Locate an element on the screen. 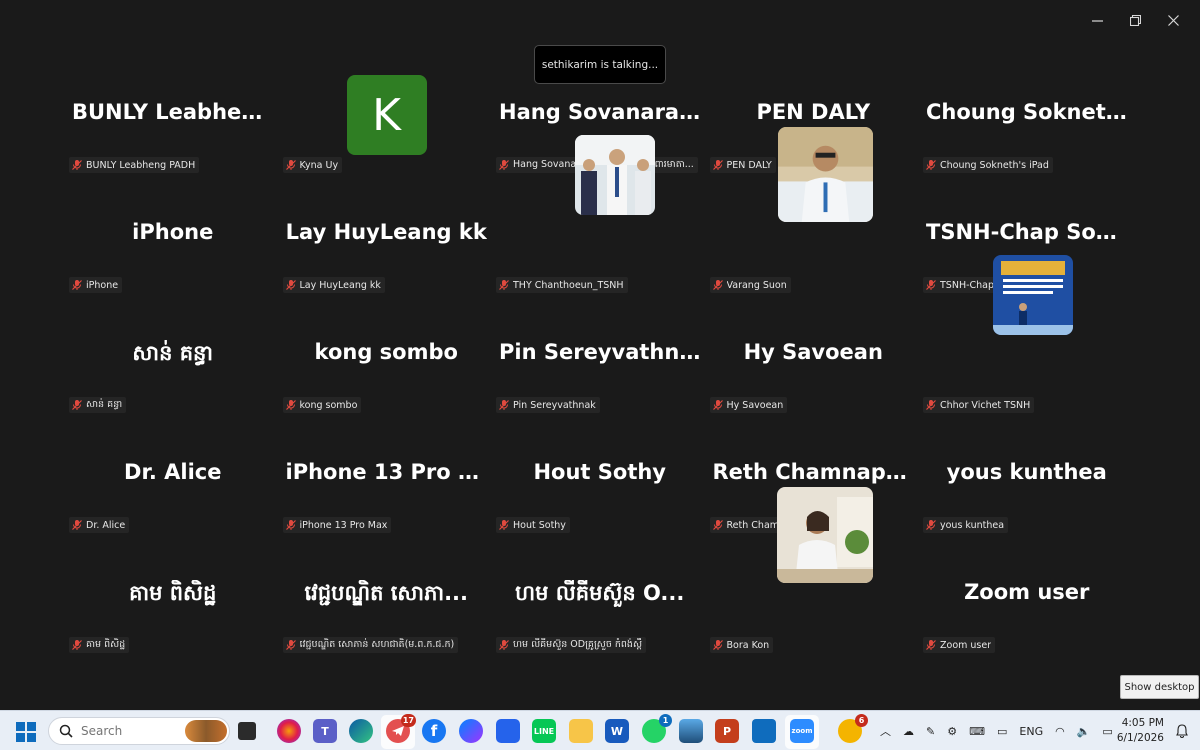  participant-tile: Varang Suon is located at coordinates (814, 213).